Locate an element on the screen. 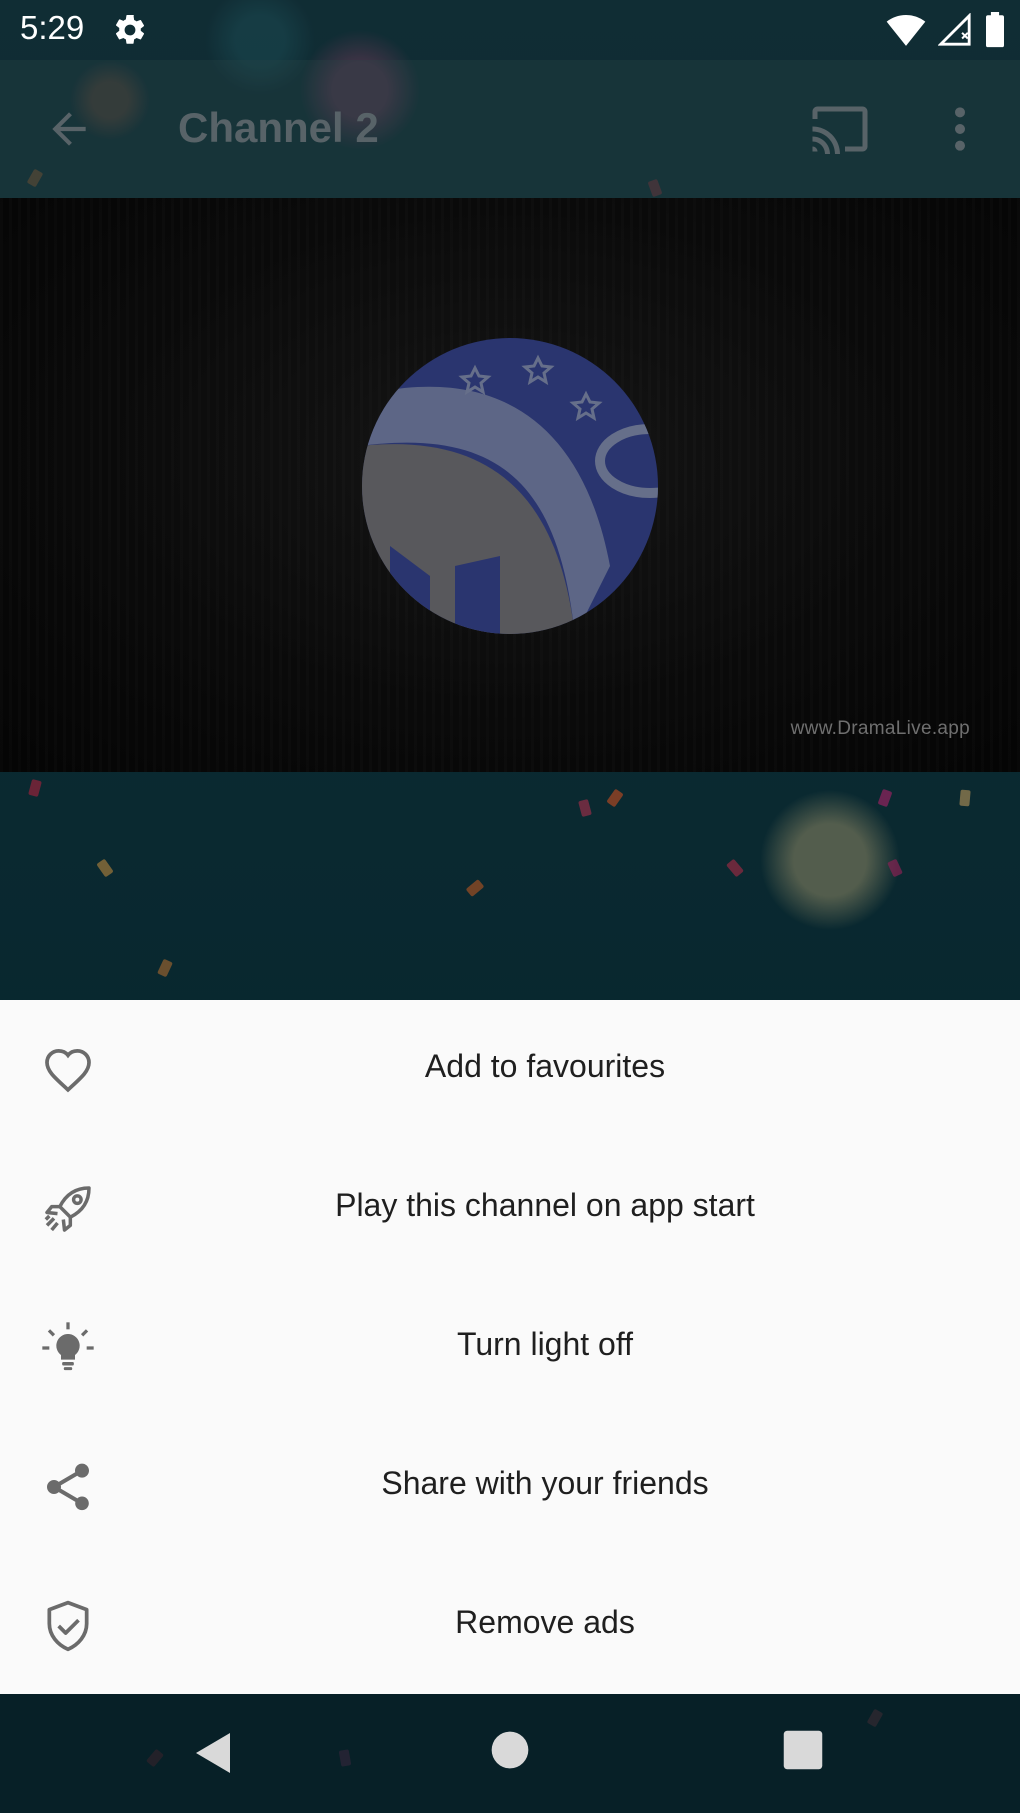 This screenshot has width=1020, height=1813. signal-icon is located at coordinates (954, 29).